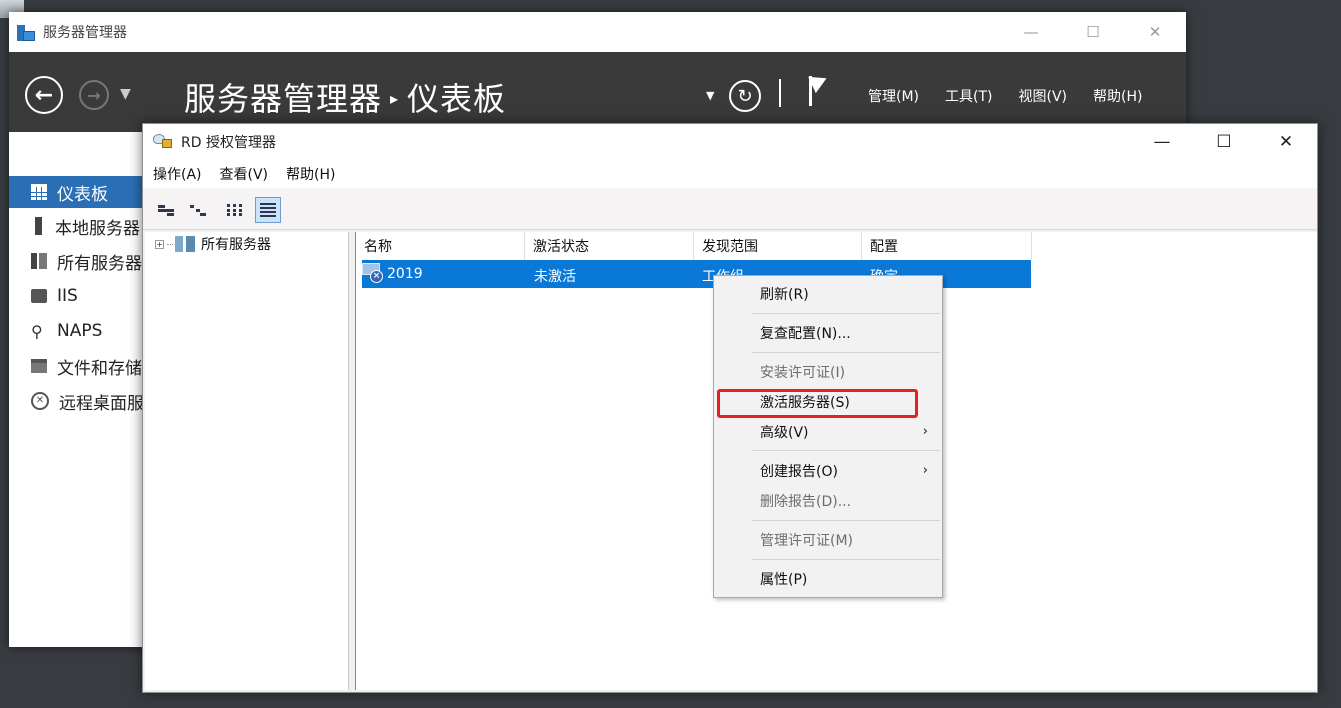  What do you see at coordinates (710, 95) in the screenshot?
I see `breadcrumb-dropdown-icon: ▼` at bounding box center [710, 95].